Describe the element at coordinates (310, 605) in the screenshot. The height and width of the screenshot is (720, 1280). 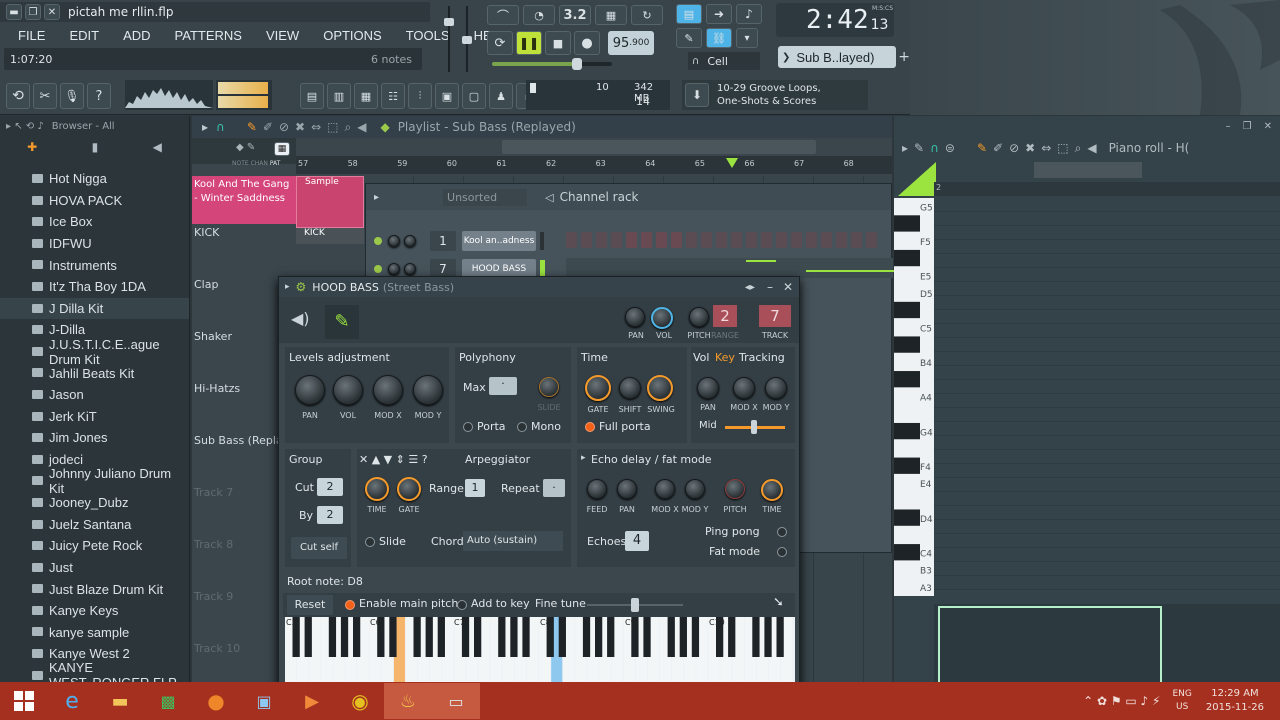
I see `reset-button: Reset` at that location.